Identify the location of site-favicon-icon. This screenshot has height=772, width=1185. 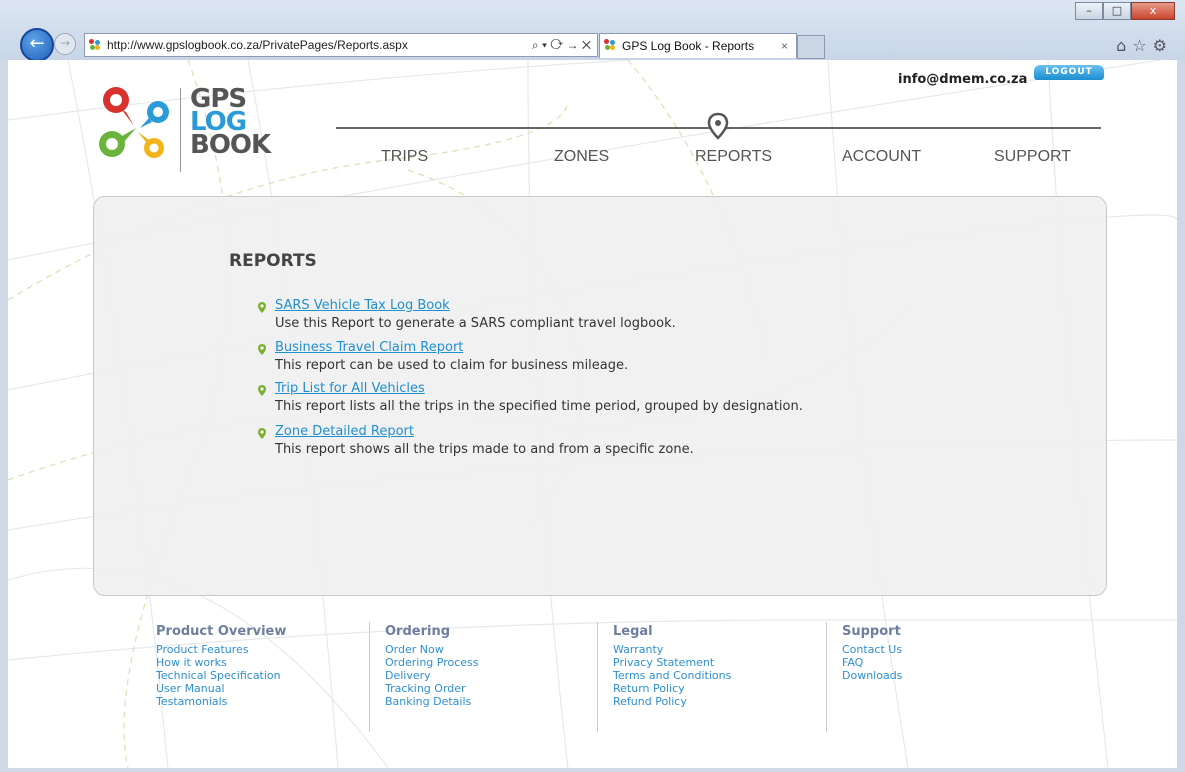
(95, 45).